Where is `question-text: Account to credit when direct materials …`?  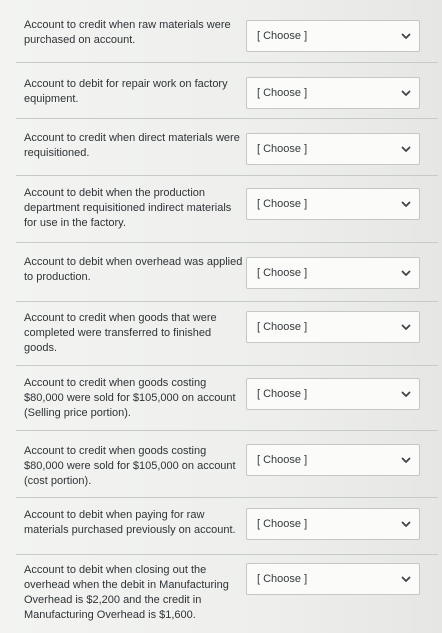 question-text: Account to credit when direct materials … is located at coordinates (132, 145).